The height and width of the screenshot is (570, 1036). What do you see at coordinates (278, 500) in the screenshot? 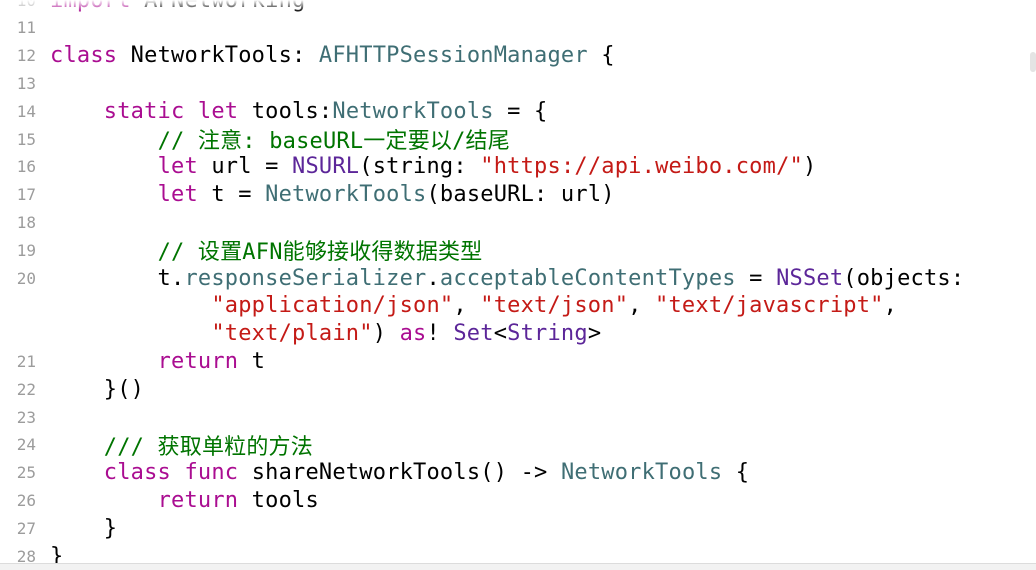
I see `code-token: tools` at bounding box center [278, 500].